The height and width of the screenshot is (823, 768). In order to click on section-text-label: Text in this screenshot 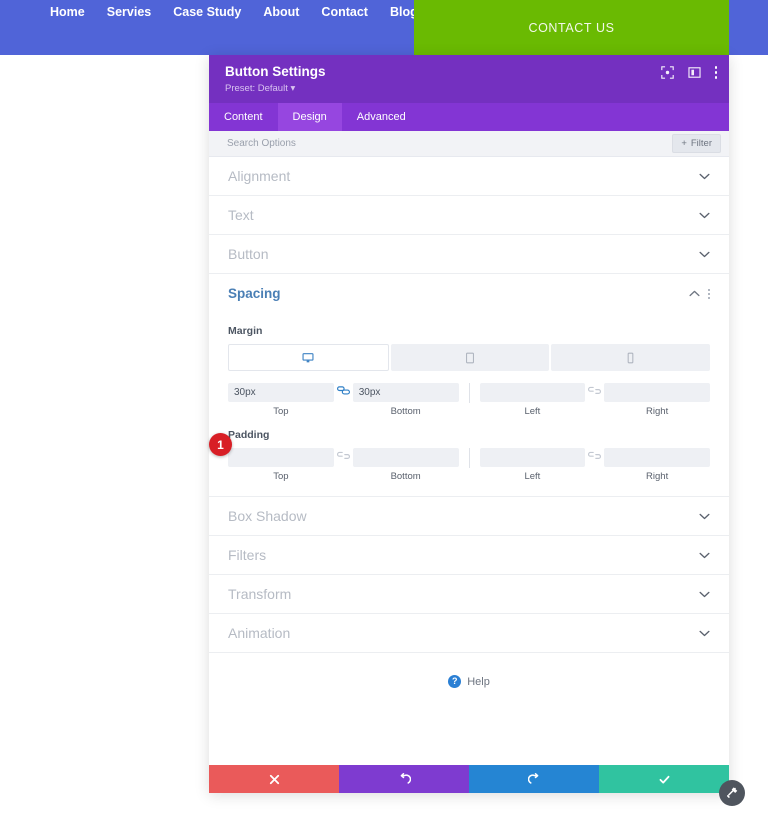, I will do `click(241, 215)`.